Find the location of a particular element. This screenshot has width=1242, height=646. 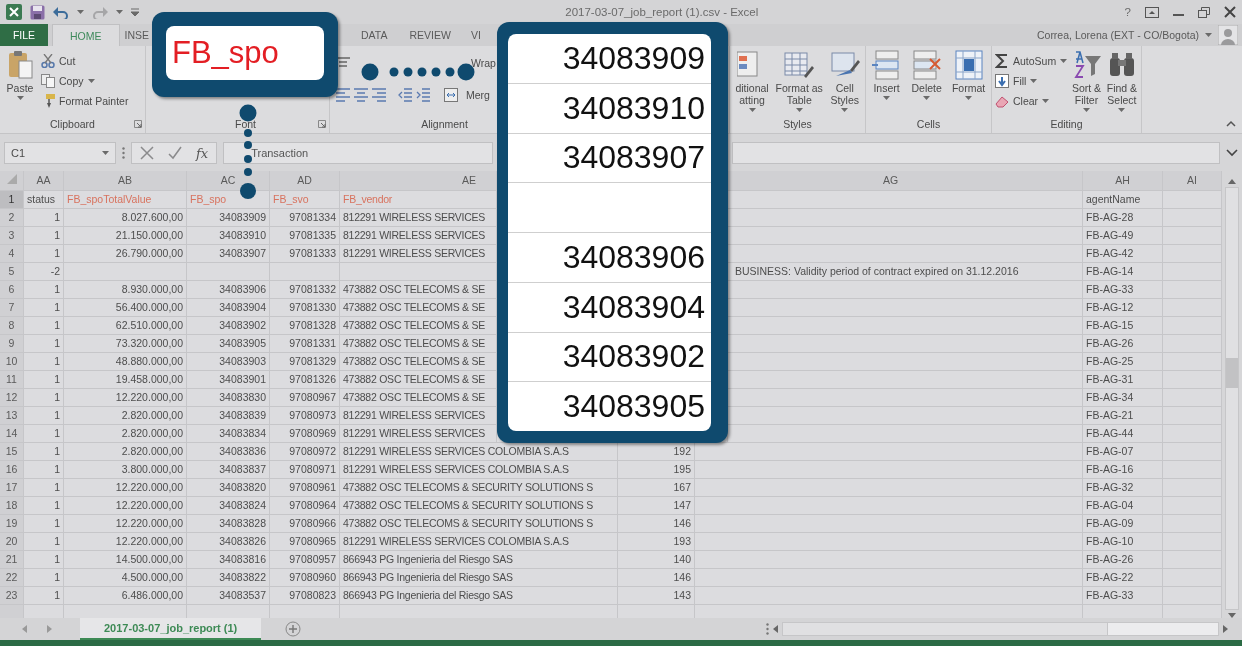

ribbon-button: Sort & Filter is located at coordinates (1086, 81).